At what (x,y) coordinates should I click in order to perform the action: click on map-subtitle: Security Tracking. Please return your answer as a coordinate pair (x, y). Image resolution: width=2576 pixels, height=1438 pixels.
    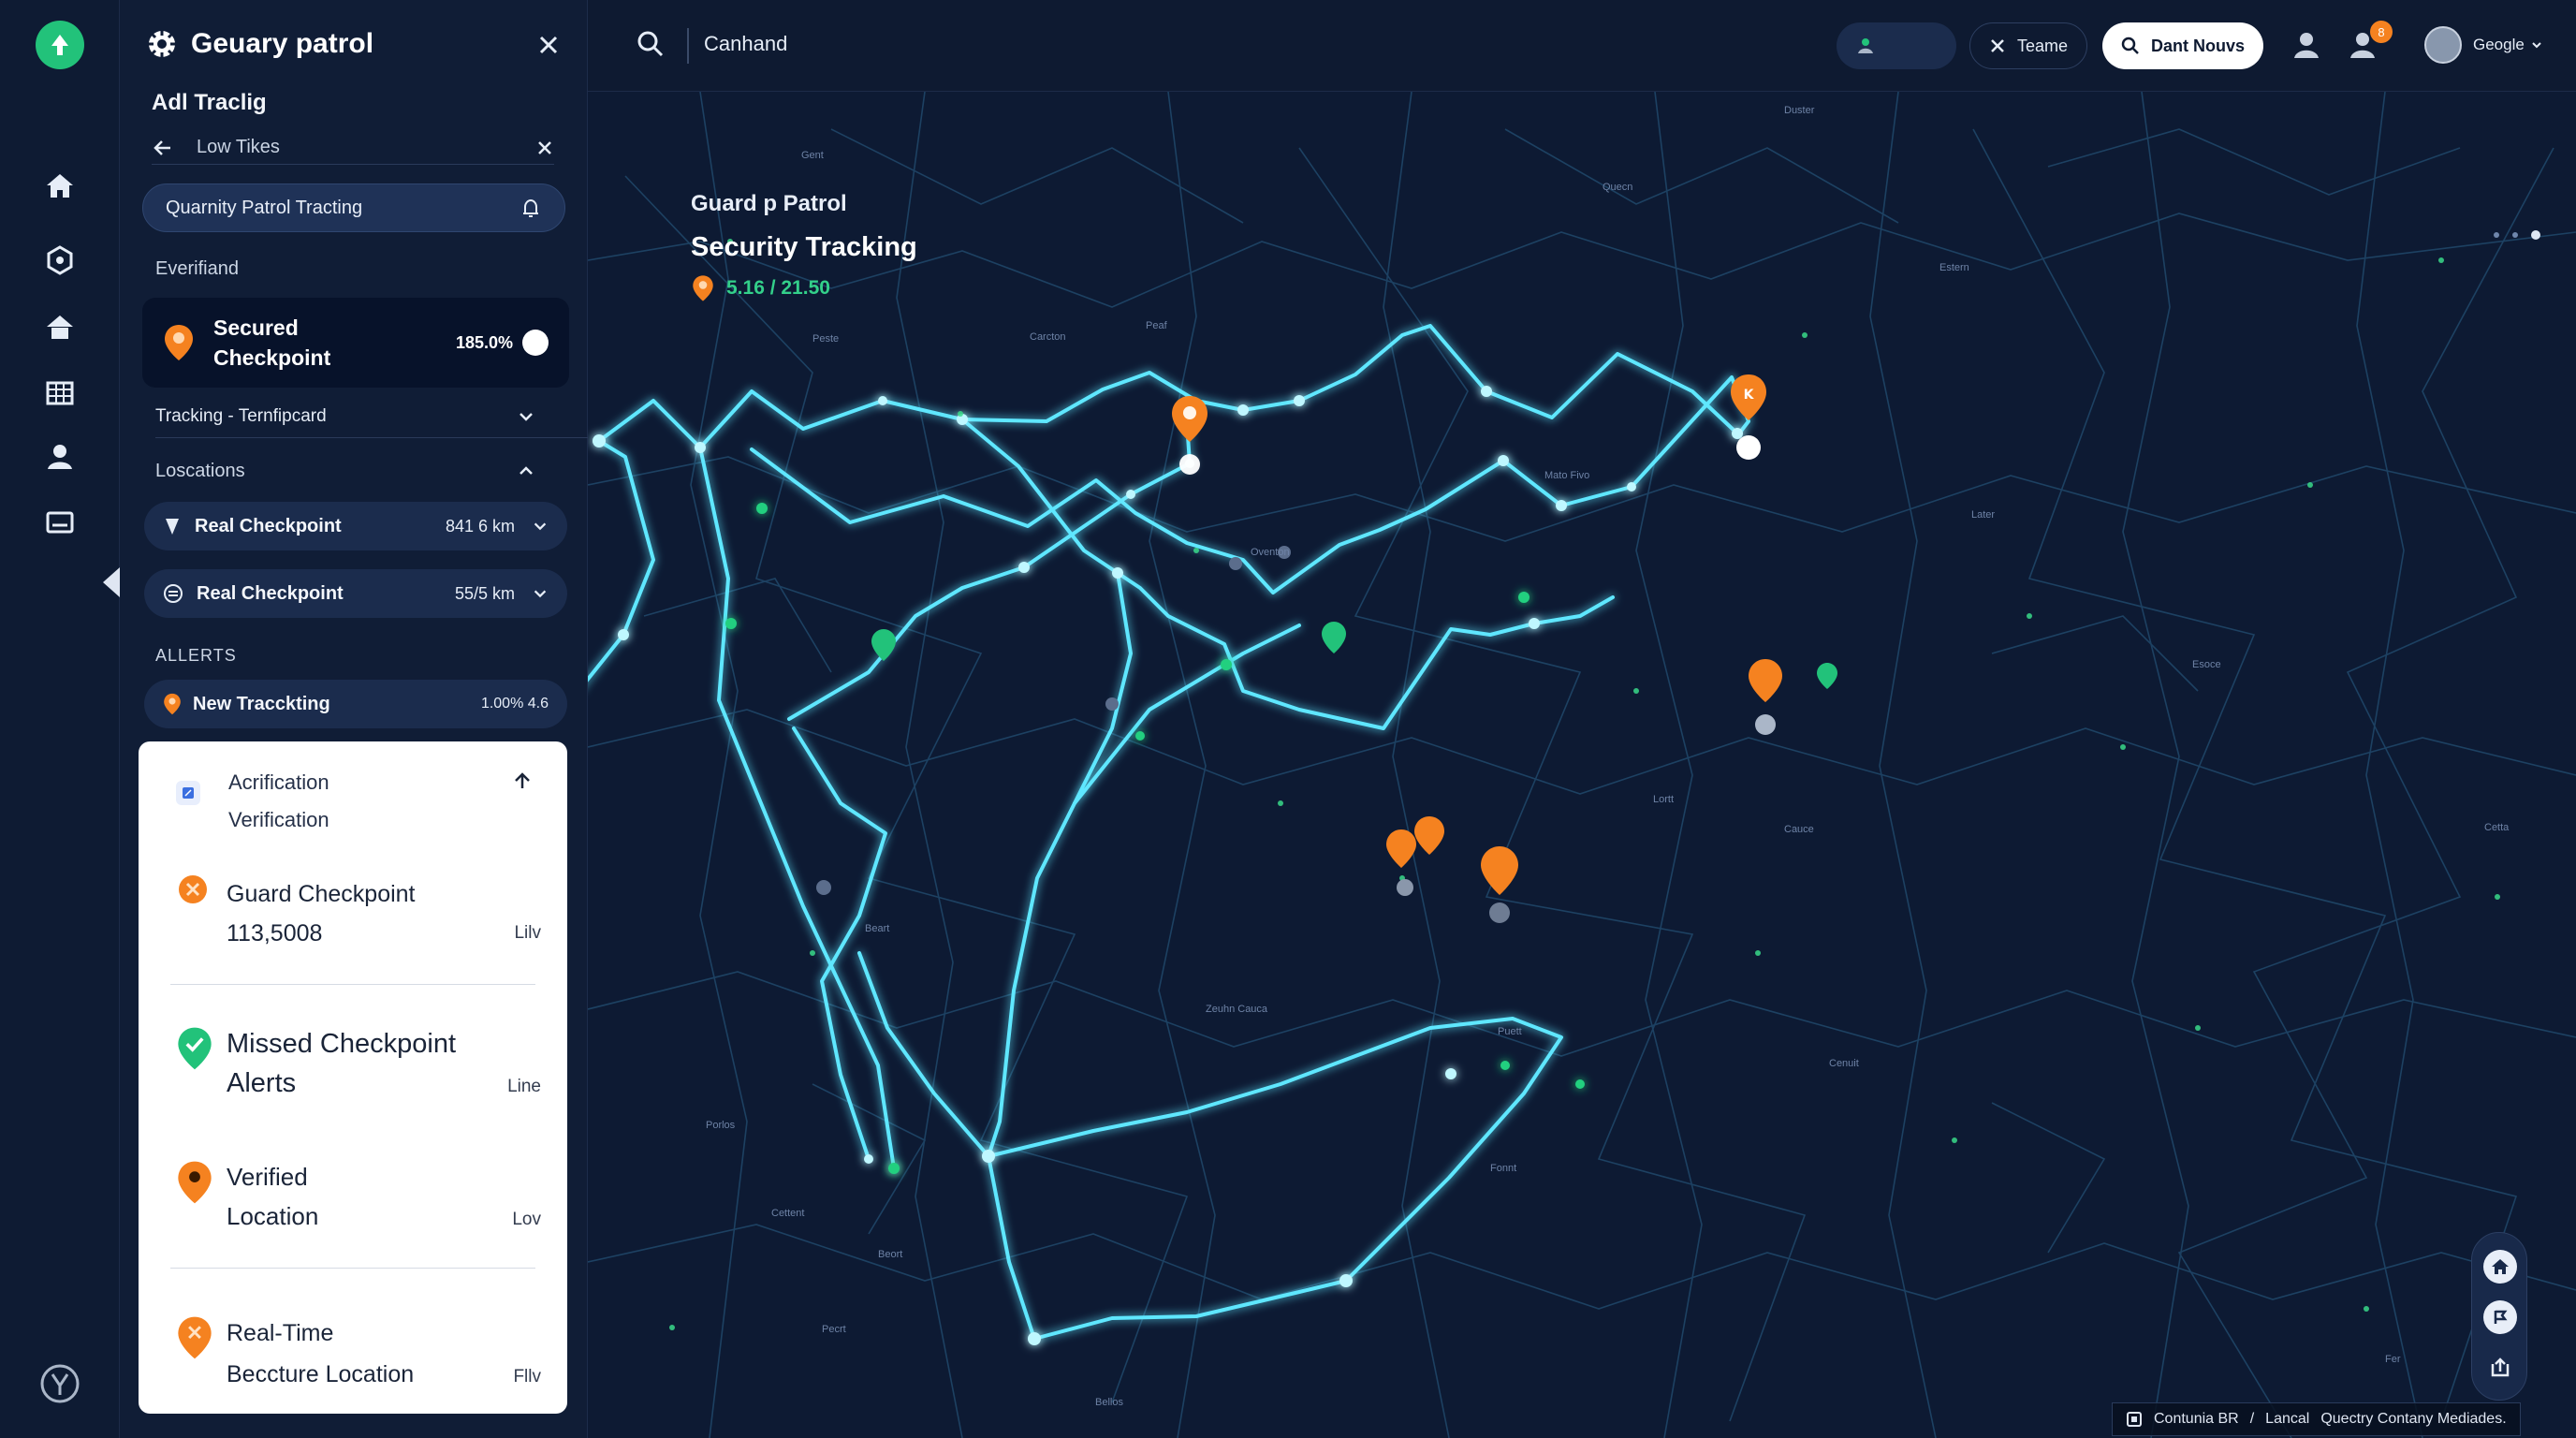
    Looking at the image, I should click on (804, 247).